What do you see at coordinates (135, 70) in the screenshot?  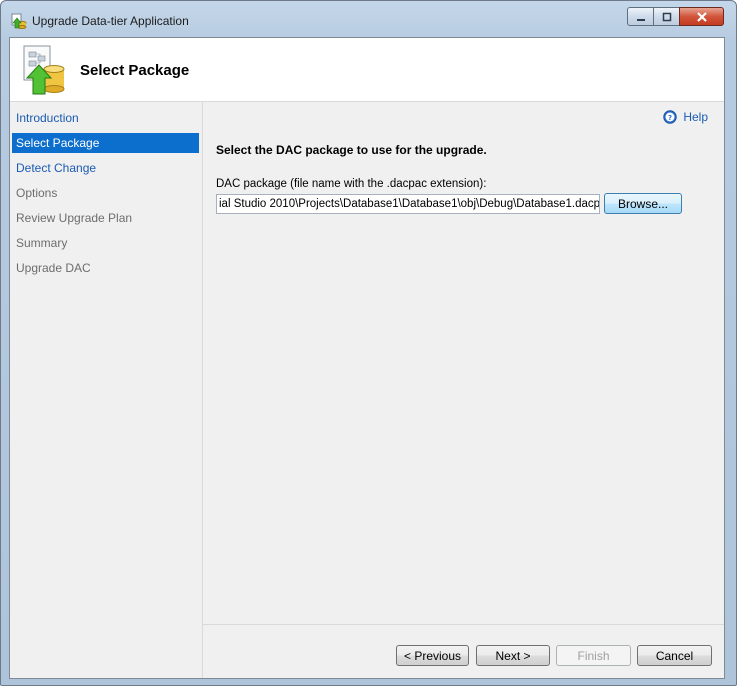 I see `page-title: Select Package` at bounding box center [135, 70].